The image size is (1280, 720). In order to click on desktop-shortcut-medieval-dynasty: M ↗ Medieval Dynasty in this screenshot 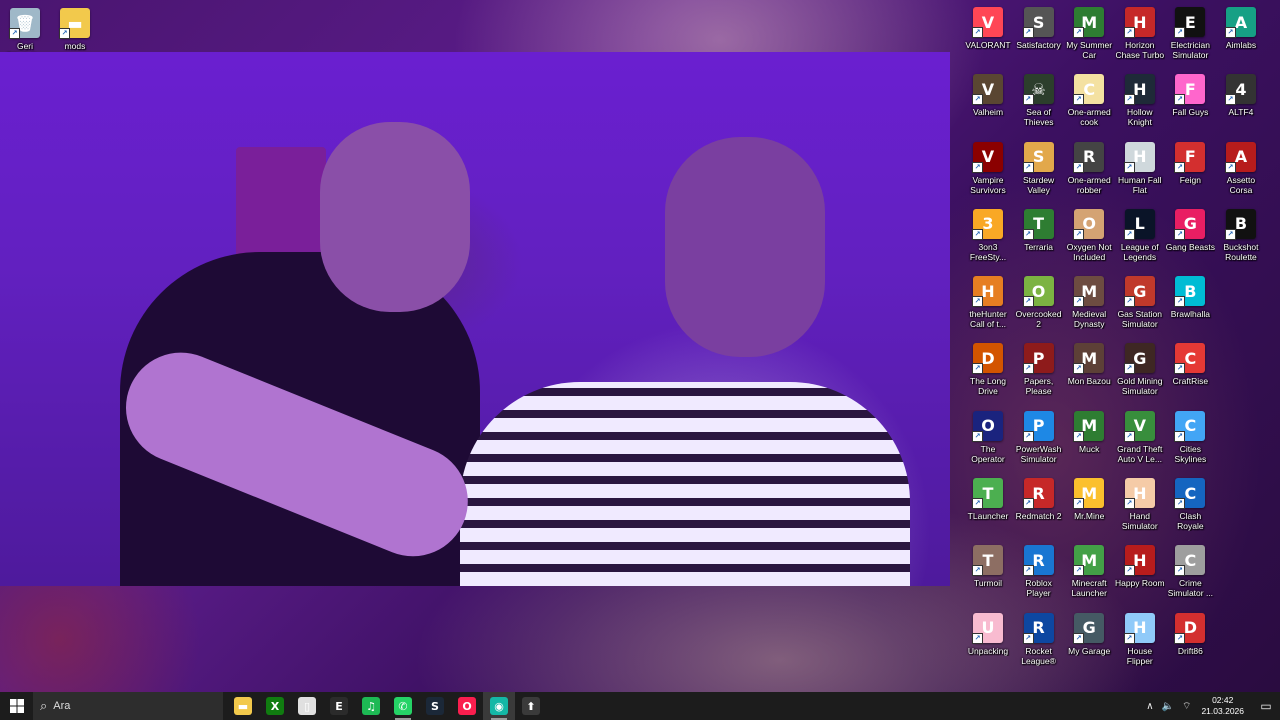, I will do `click(1089, 305)`.